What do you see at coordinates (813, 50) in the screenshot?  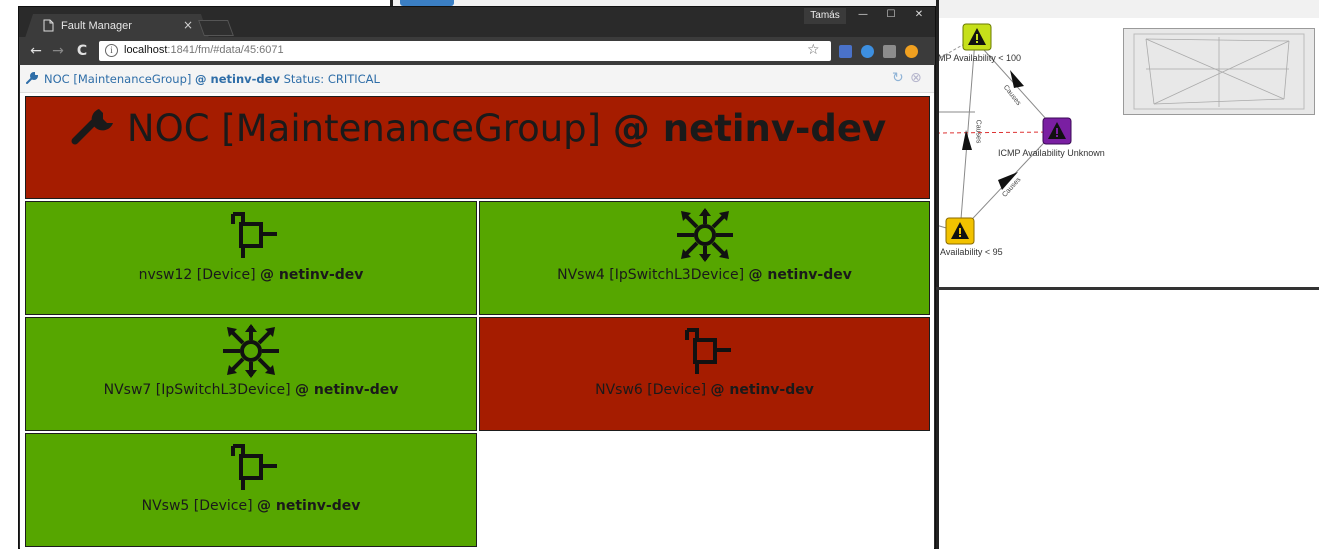 I see `bookmark-star-icon: ☆` at bounding box center [813, 50].